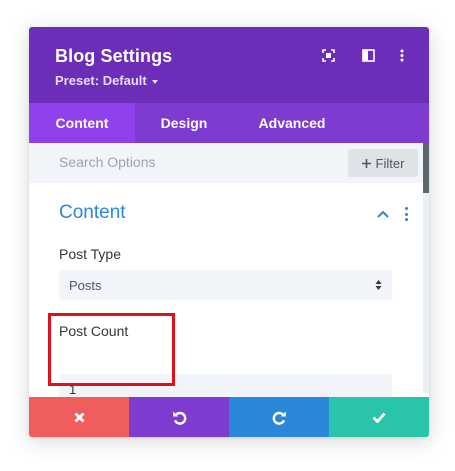  I want to click on search-bar: Search Options Filter, so click(226, 163).